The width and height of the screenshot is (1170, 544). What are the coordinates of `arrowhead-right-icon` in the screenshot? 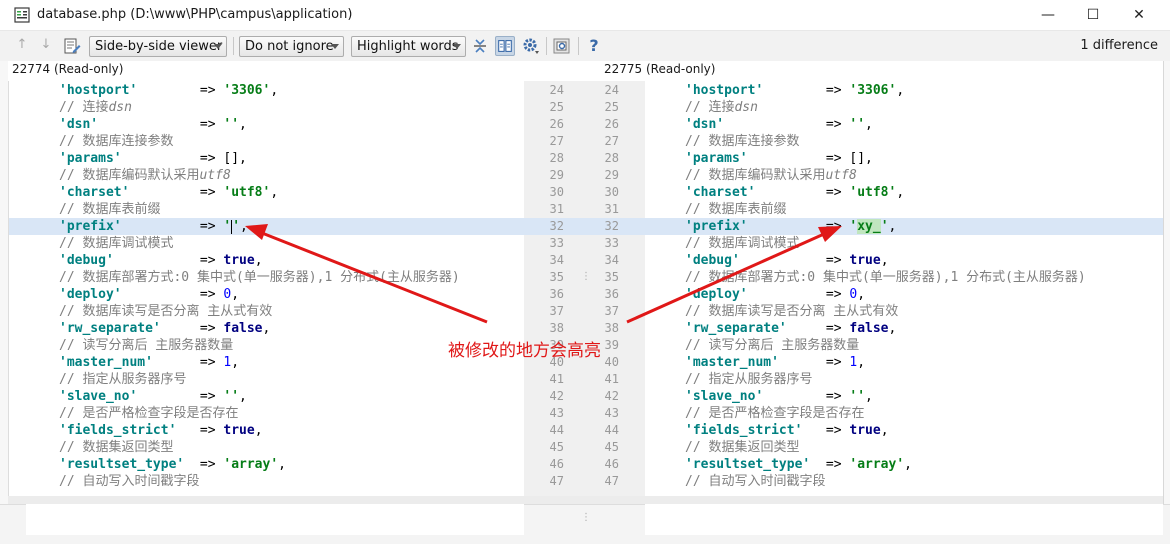 It's located at (830, 234).